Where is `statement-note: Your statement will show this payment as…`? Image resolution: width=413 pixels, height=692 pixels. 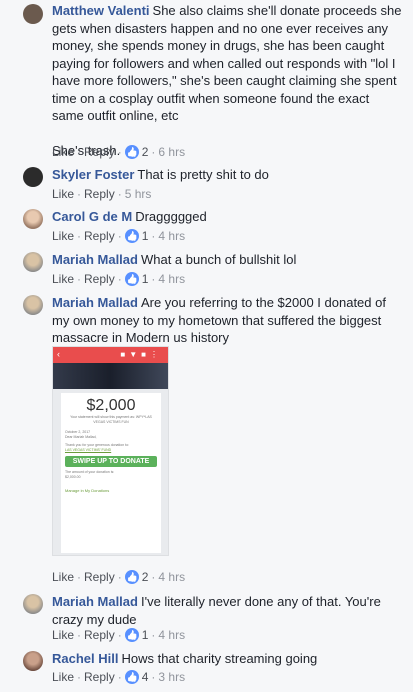
statement-note: Your statement will show this payment as… is located at coordinates (111, 419).